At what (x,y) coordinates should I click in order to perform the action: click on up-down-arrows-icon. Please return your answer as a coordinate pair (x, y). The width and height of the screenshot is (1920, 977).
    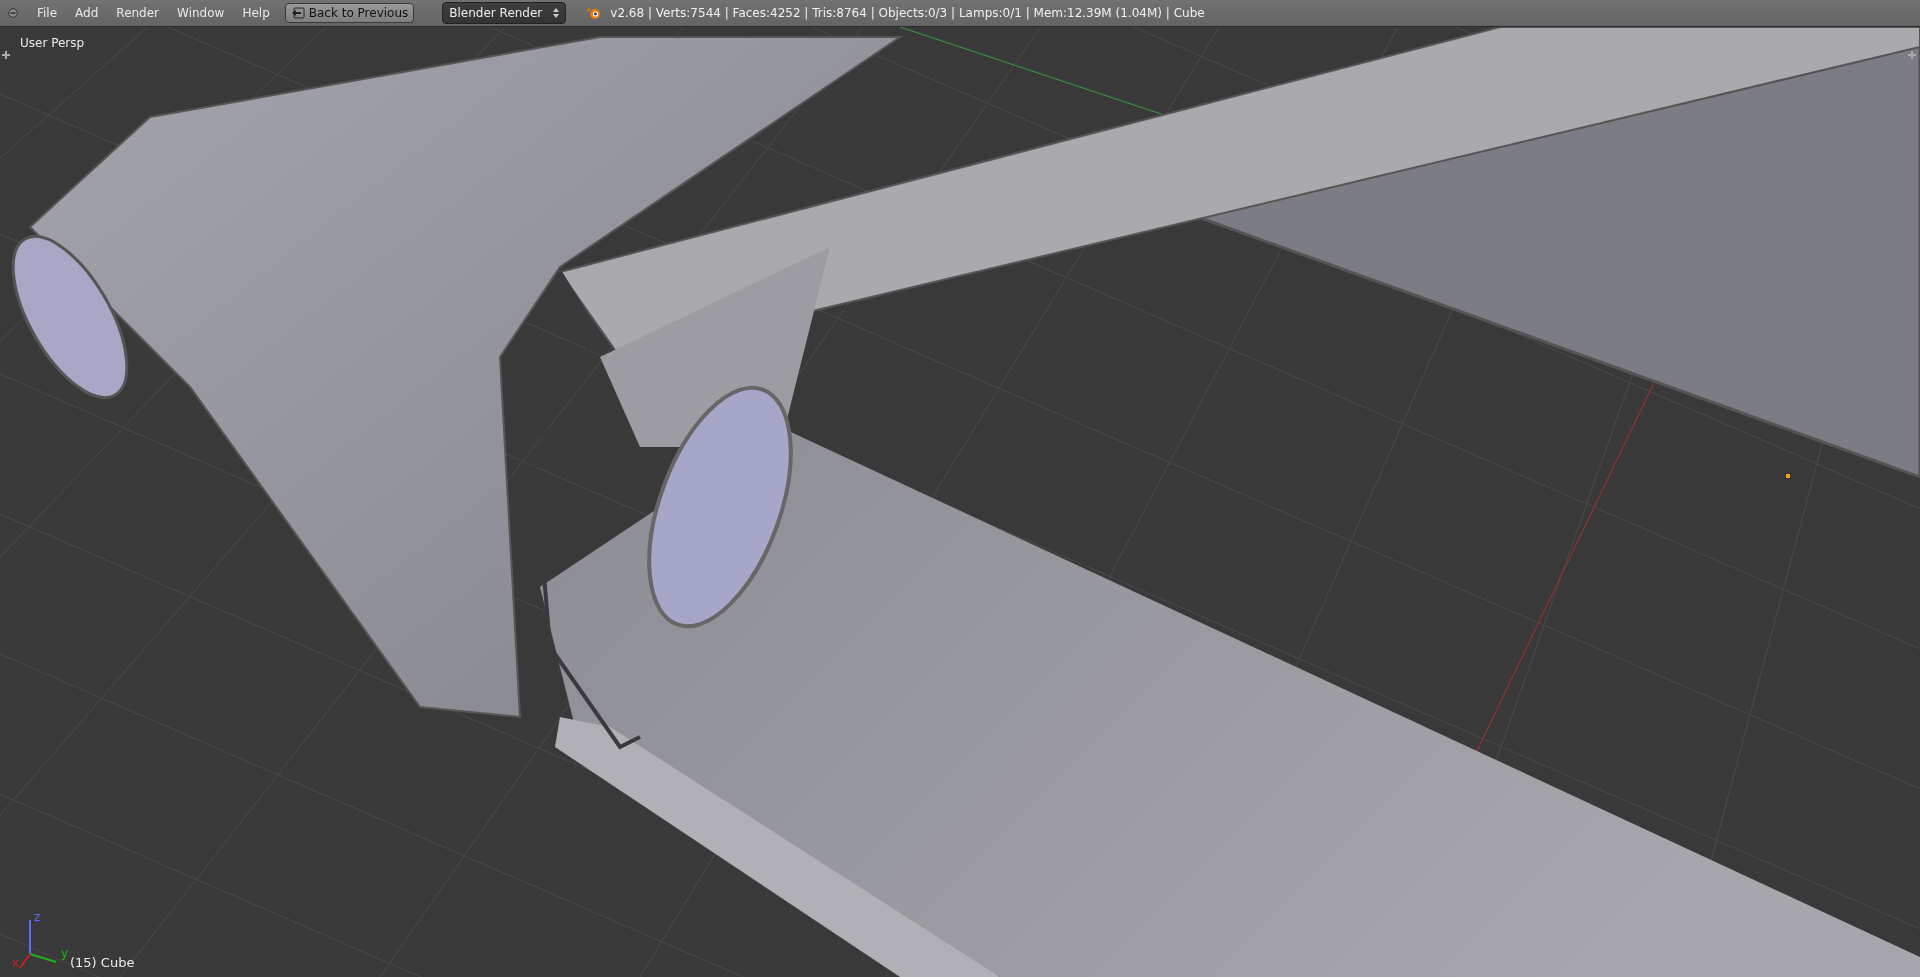
    Looking at the image, I should click on (556, 13).